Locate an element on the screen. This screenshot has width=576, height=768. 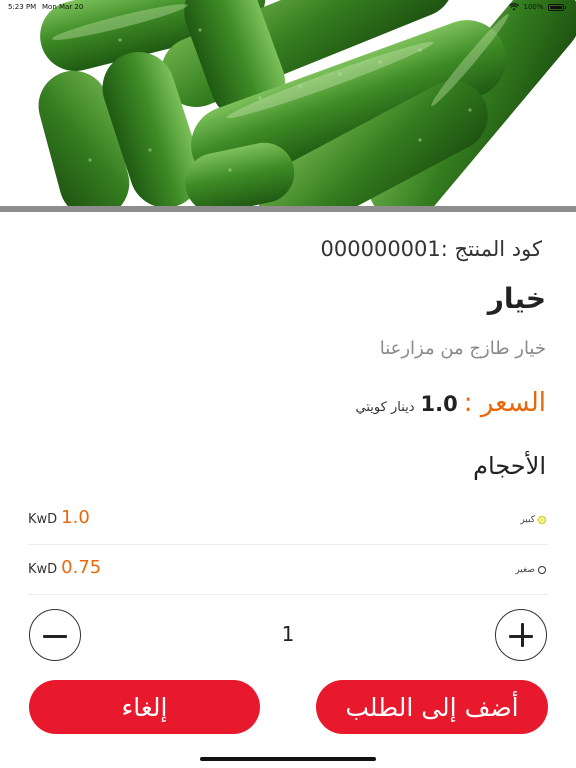
home-indicator is located at coordinates (288, 759).